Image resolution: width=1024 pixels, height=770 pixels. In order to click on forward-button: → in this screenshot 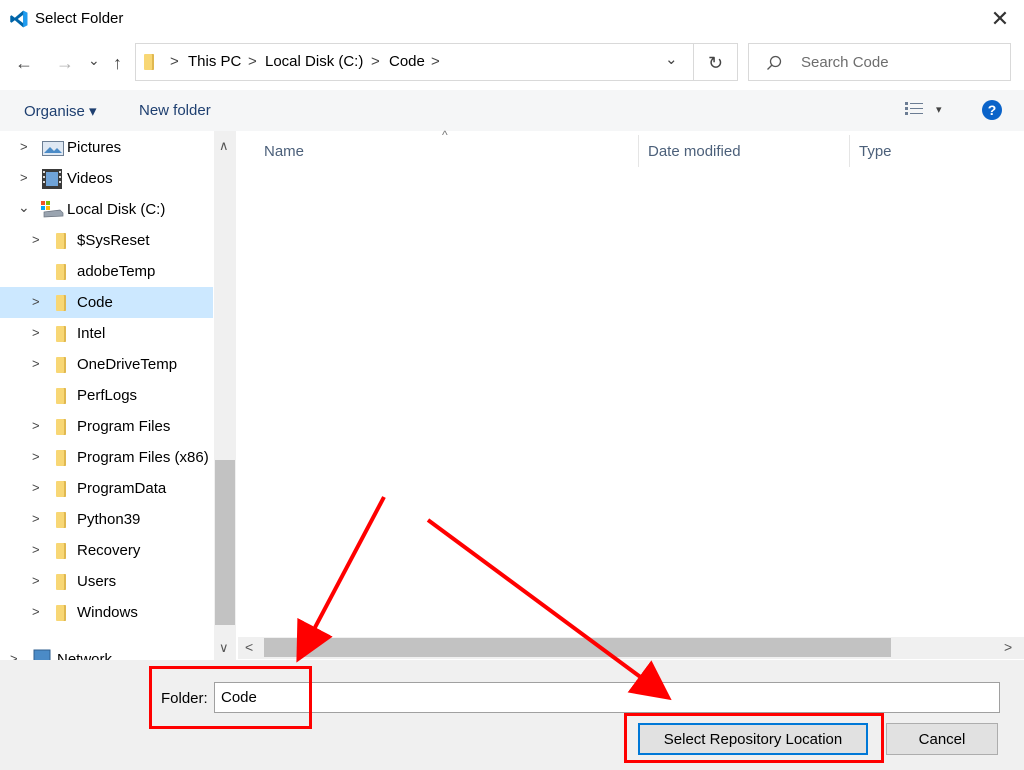, I will do `click(65, 63)`.